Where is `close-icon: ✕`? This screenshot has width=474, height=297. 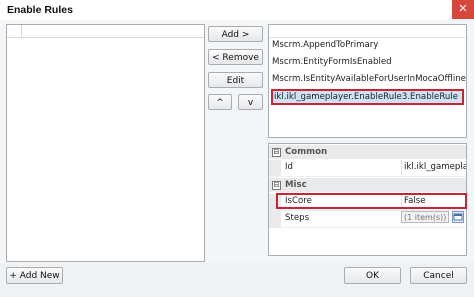
close-icon: ✕ is located at coordinates (463, 9).